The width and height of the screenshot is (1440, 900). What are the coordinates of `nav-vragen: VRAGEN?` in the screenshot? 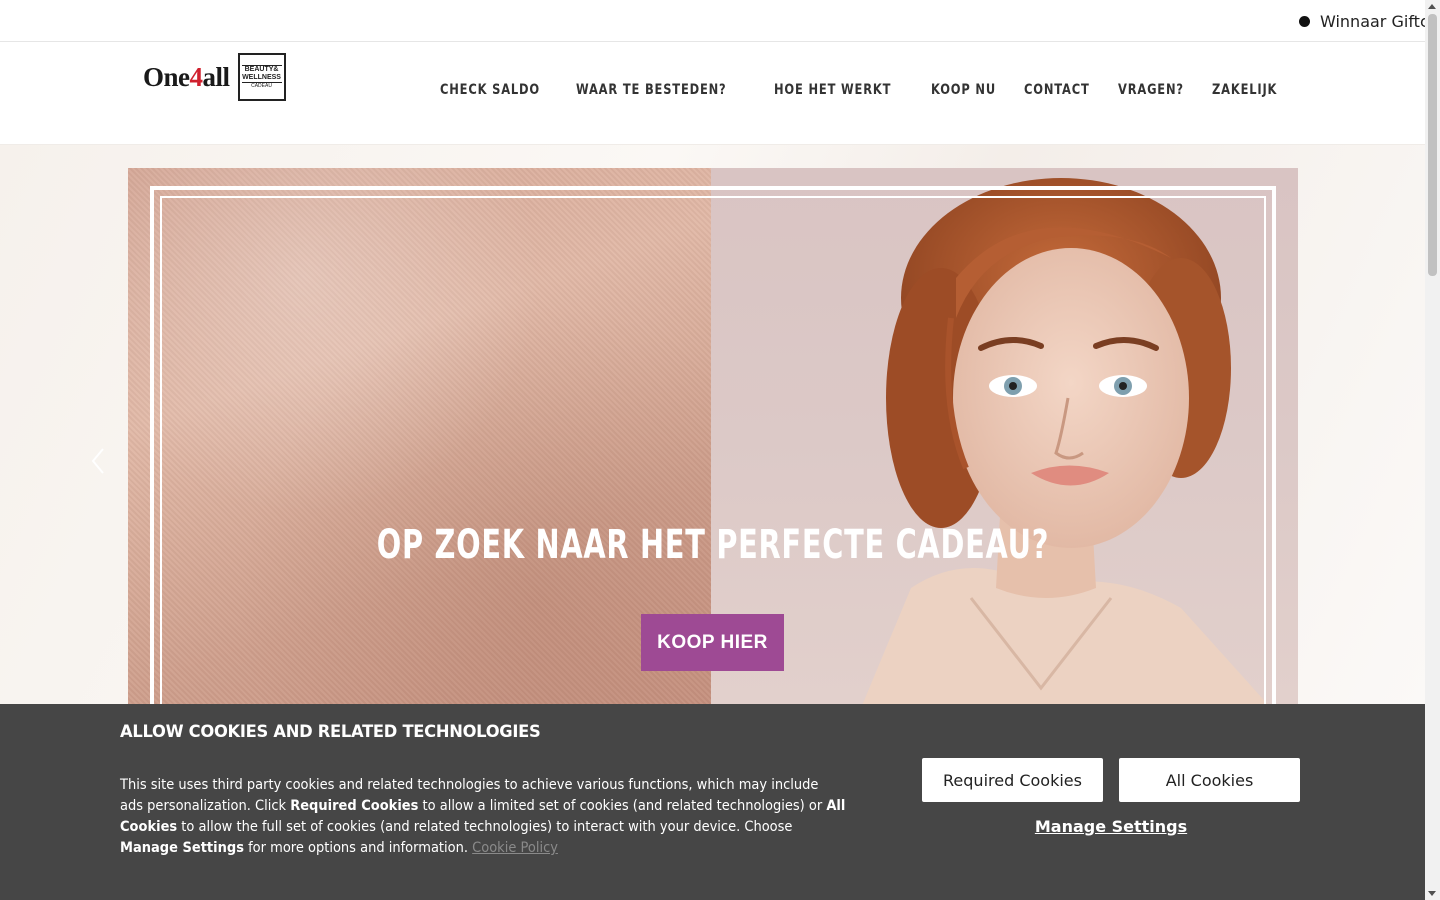 It's located at (1151, 90).